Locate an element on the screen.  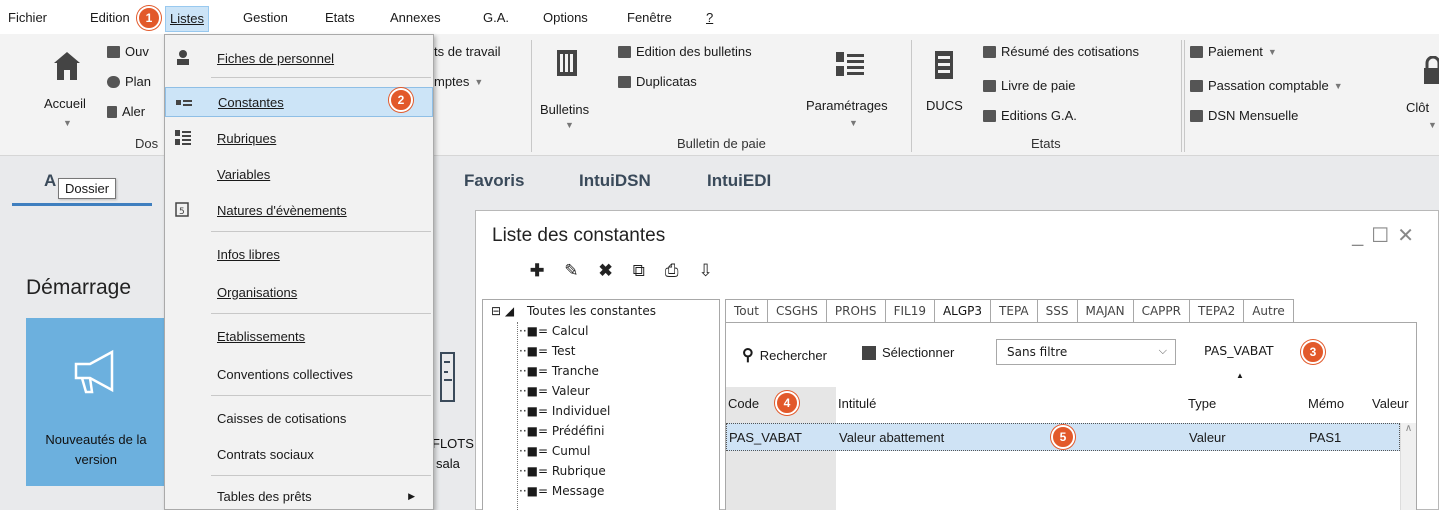
tab-tout: Tout is located at coordinates (746, 311).